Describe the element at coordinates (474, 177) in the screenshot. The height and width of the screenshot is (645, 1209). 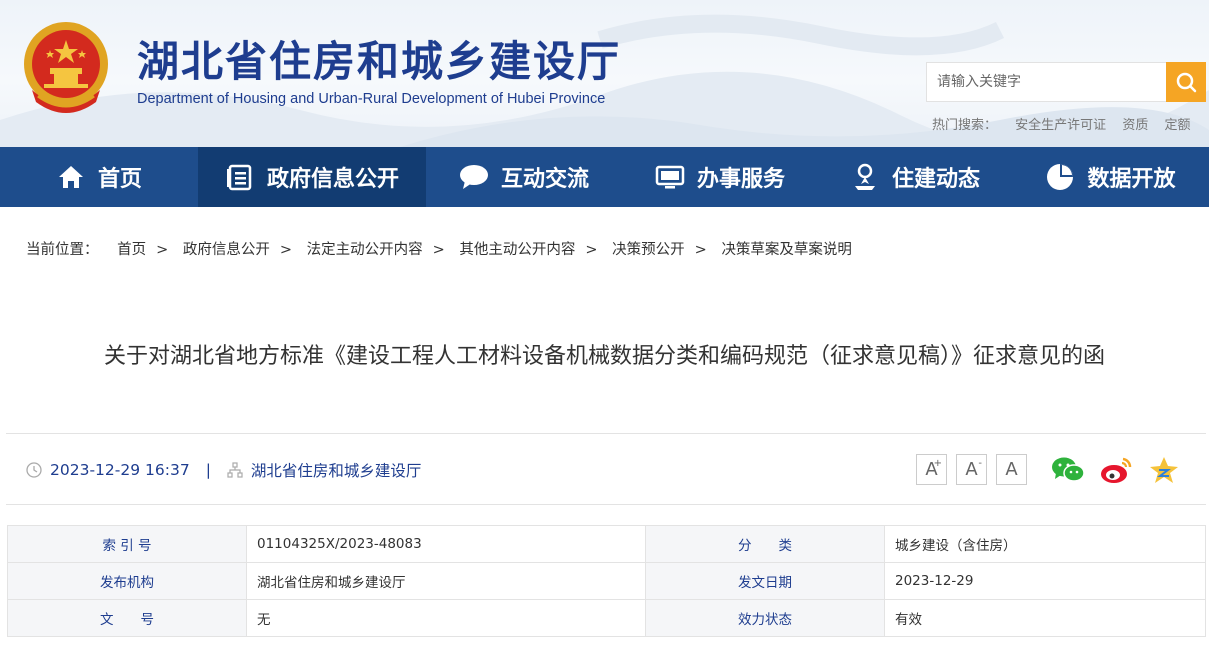
I see `chat-bubble-icon` at that location.